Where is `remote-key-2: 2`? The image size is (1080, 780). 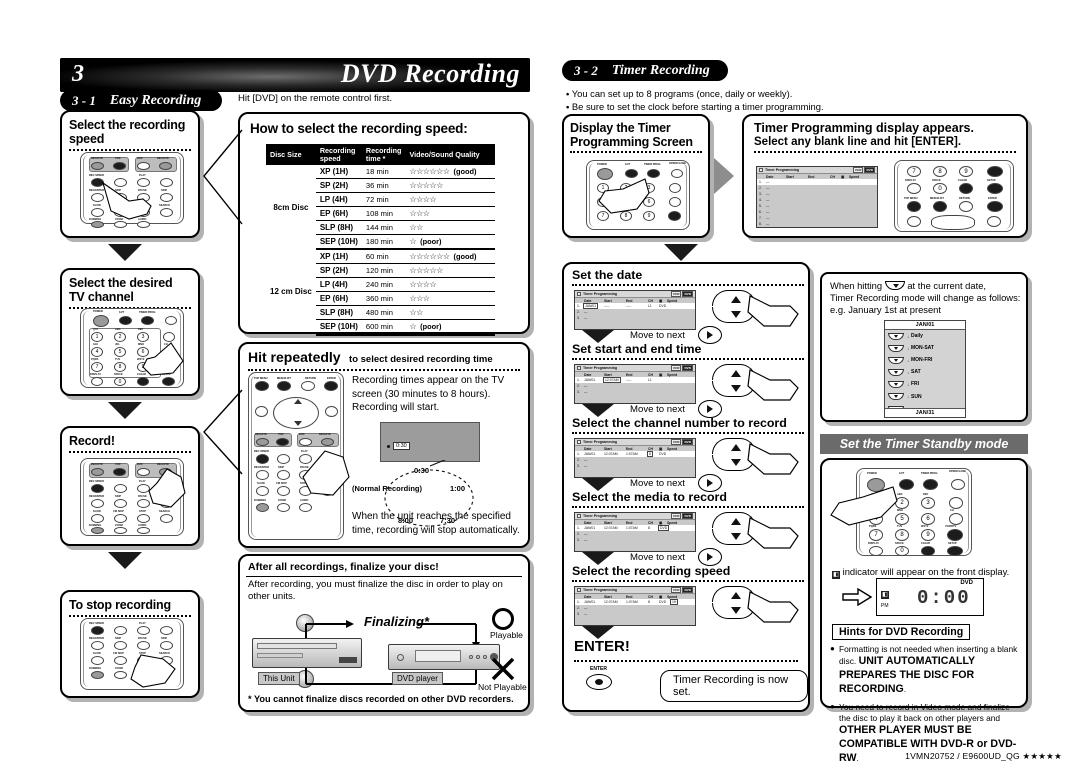
remote-key-2: 2 is located at coordinates (120, 337).